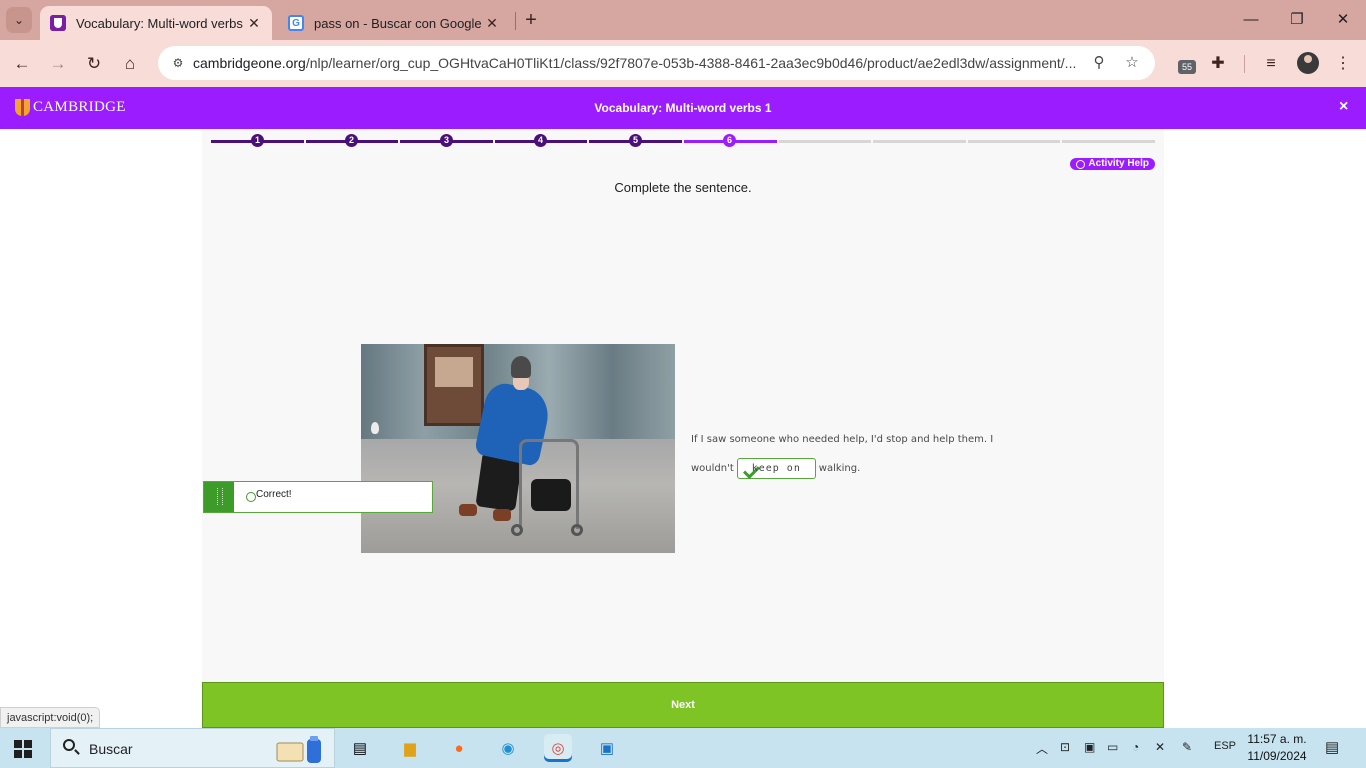  Describe the element at coordinates (351, 140) in the screenshot. I see `progress-step-2: 2` at that location.